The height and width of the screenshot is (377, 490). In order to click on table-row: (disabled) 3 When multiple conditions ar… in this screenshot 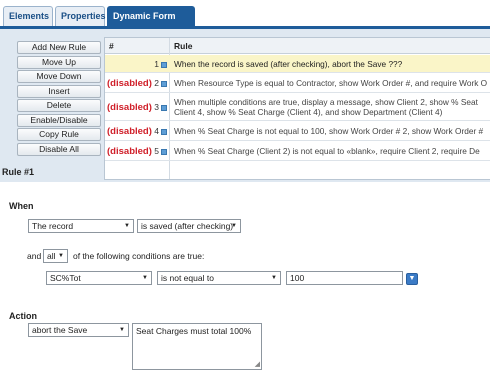, I will do `click(297, 107)`.